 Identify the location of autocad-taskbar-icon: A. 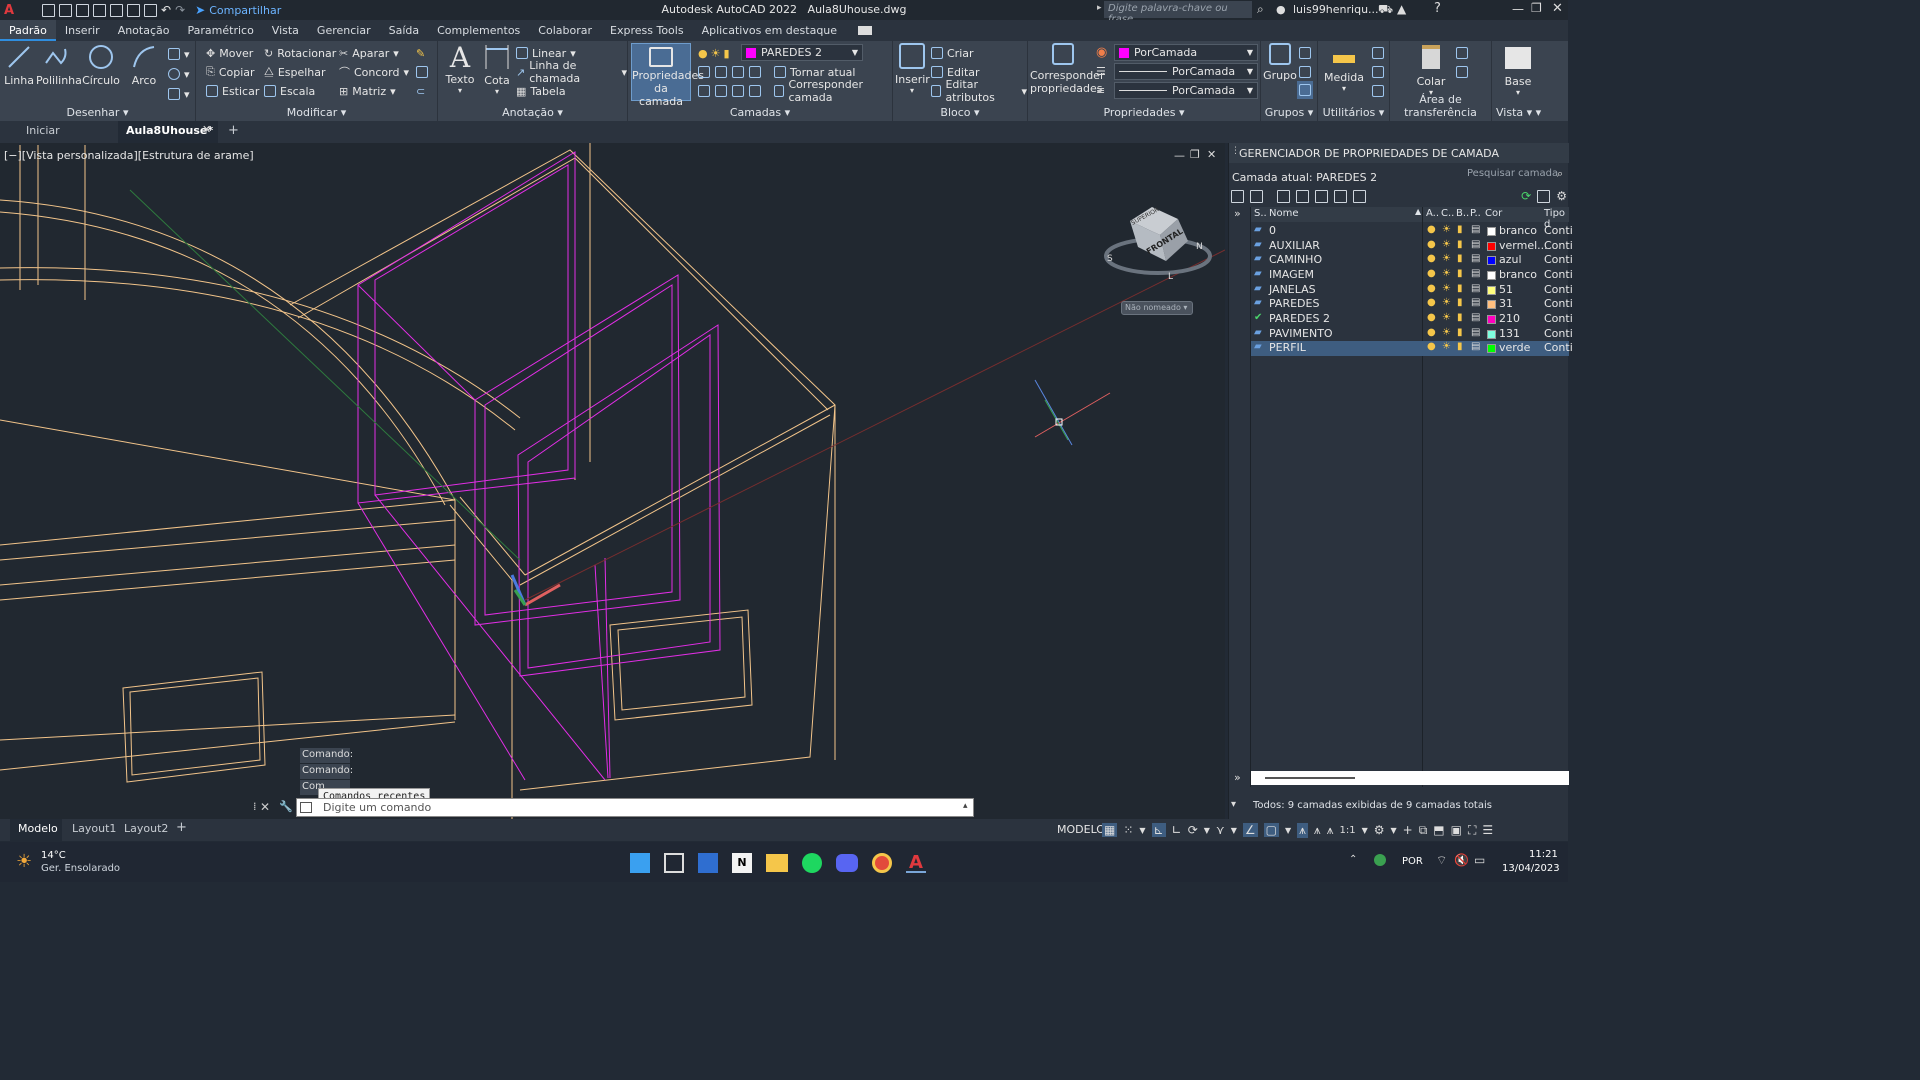
(916, 863).